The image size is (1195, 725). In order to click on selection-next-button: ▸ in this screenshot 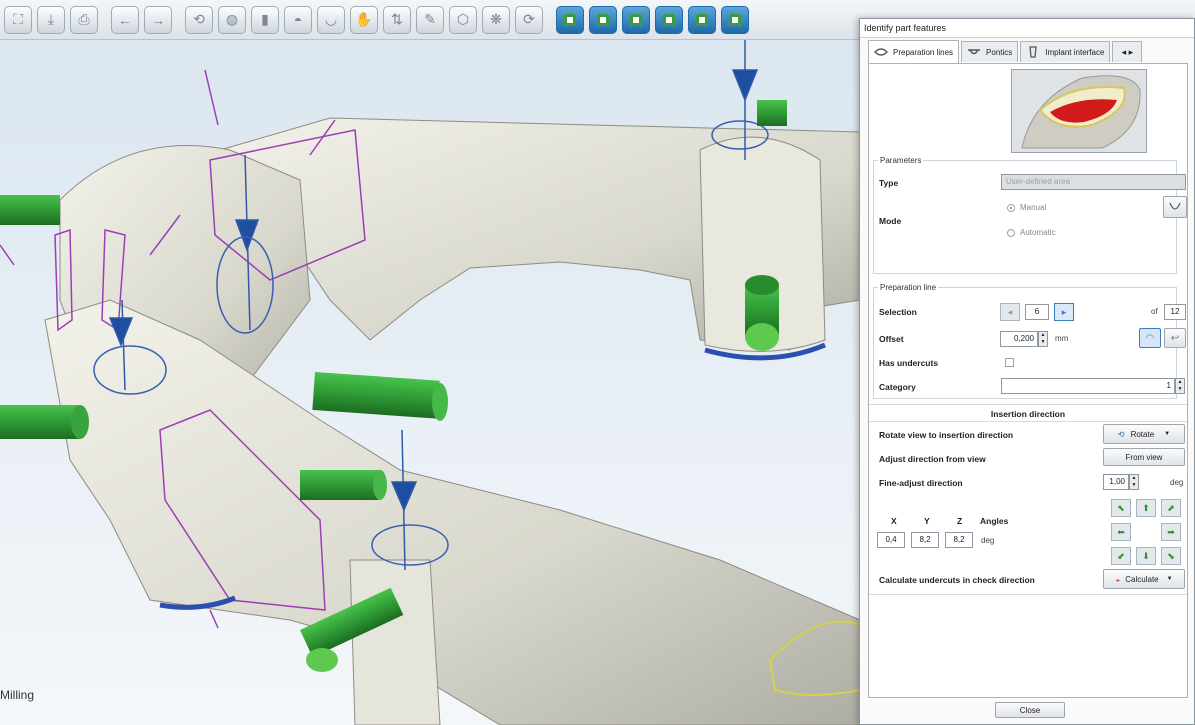, I will do `click(1064, 312)`.